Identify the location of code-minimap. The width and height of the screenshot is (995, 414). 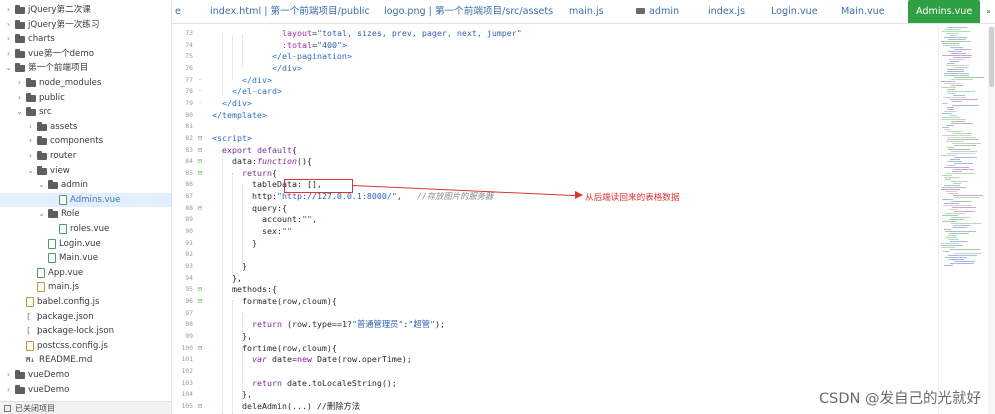
(962, 219).